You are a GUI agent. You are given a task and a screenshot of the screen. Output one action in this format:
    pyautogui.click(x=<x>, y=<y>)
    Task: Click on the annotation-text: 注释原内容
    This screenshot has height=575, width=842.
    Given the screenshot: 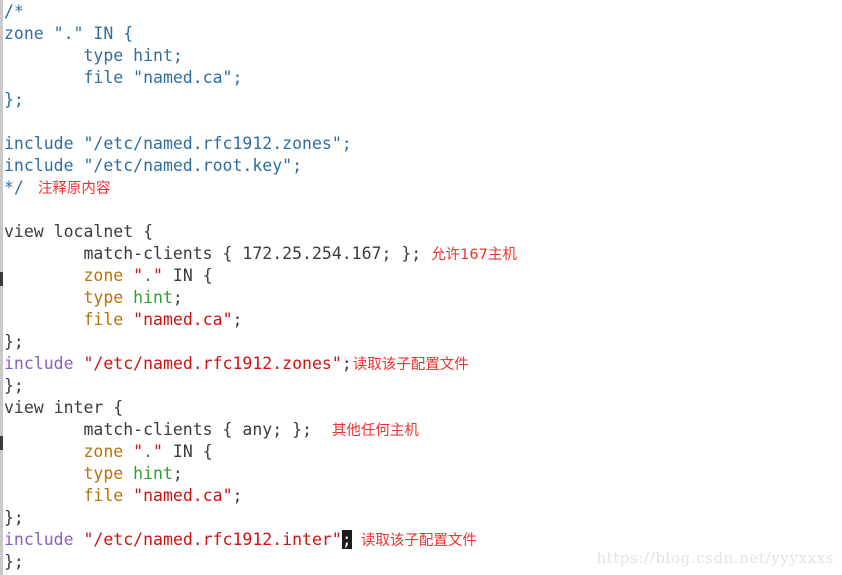 What is the action you would take?
    pyautogui.click(x=74, y=189)
    